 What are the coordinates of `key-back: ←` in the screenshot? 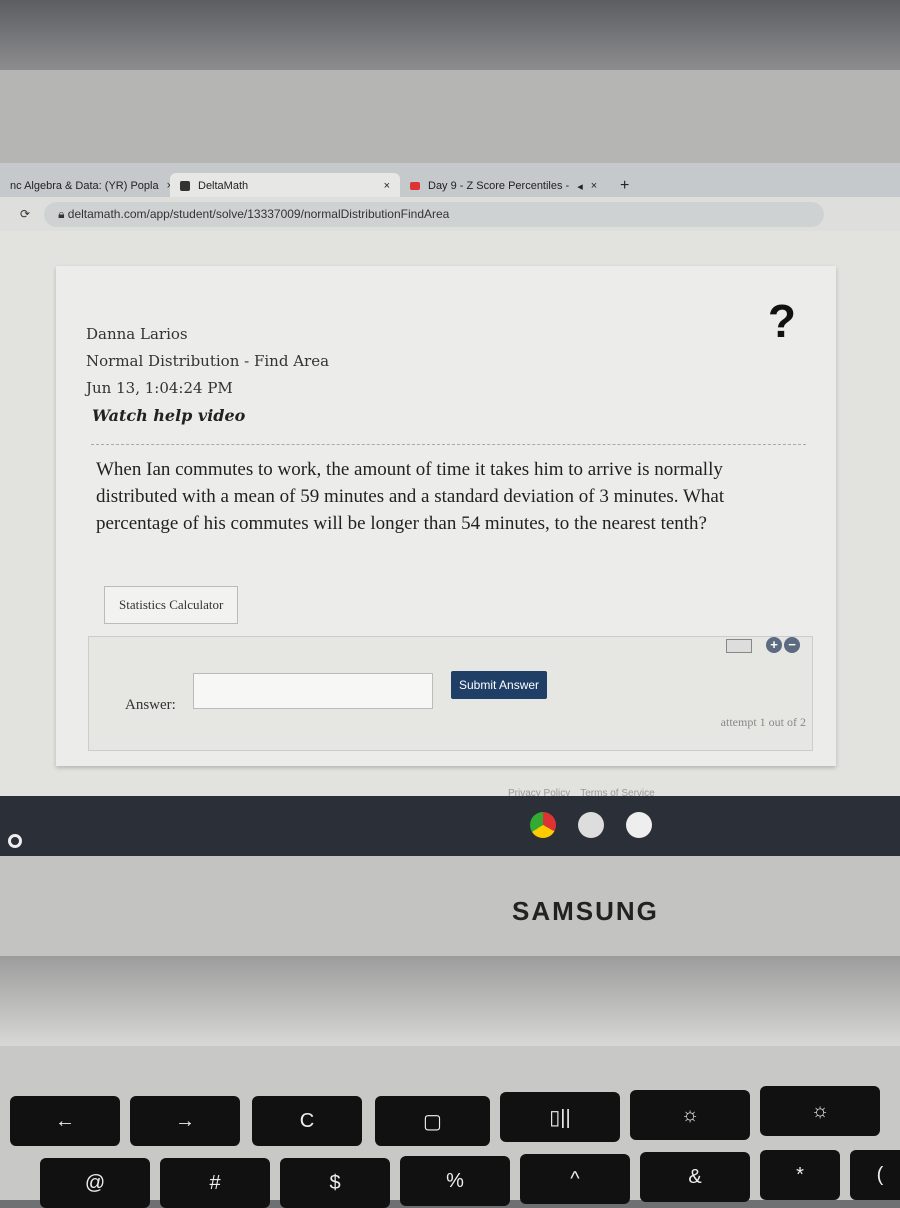 It's located at (65, 1121).